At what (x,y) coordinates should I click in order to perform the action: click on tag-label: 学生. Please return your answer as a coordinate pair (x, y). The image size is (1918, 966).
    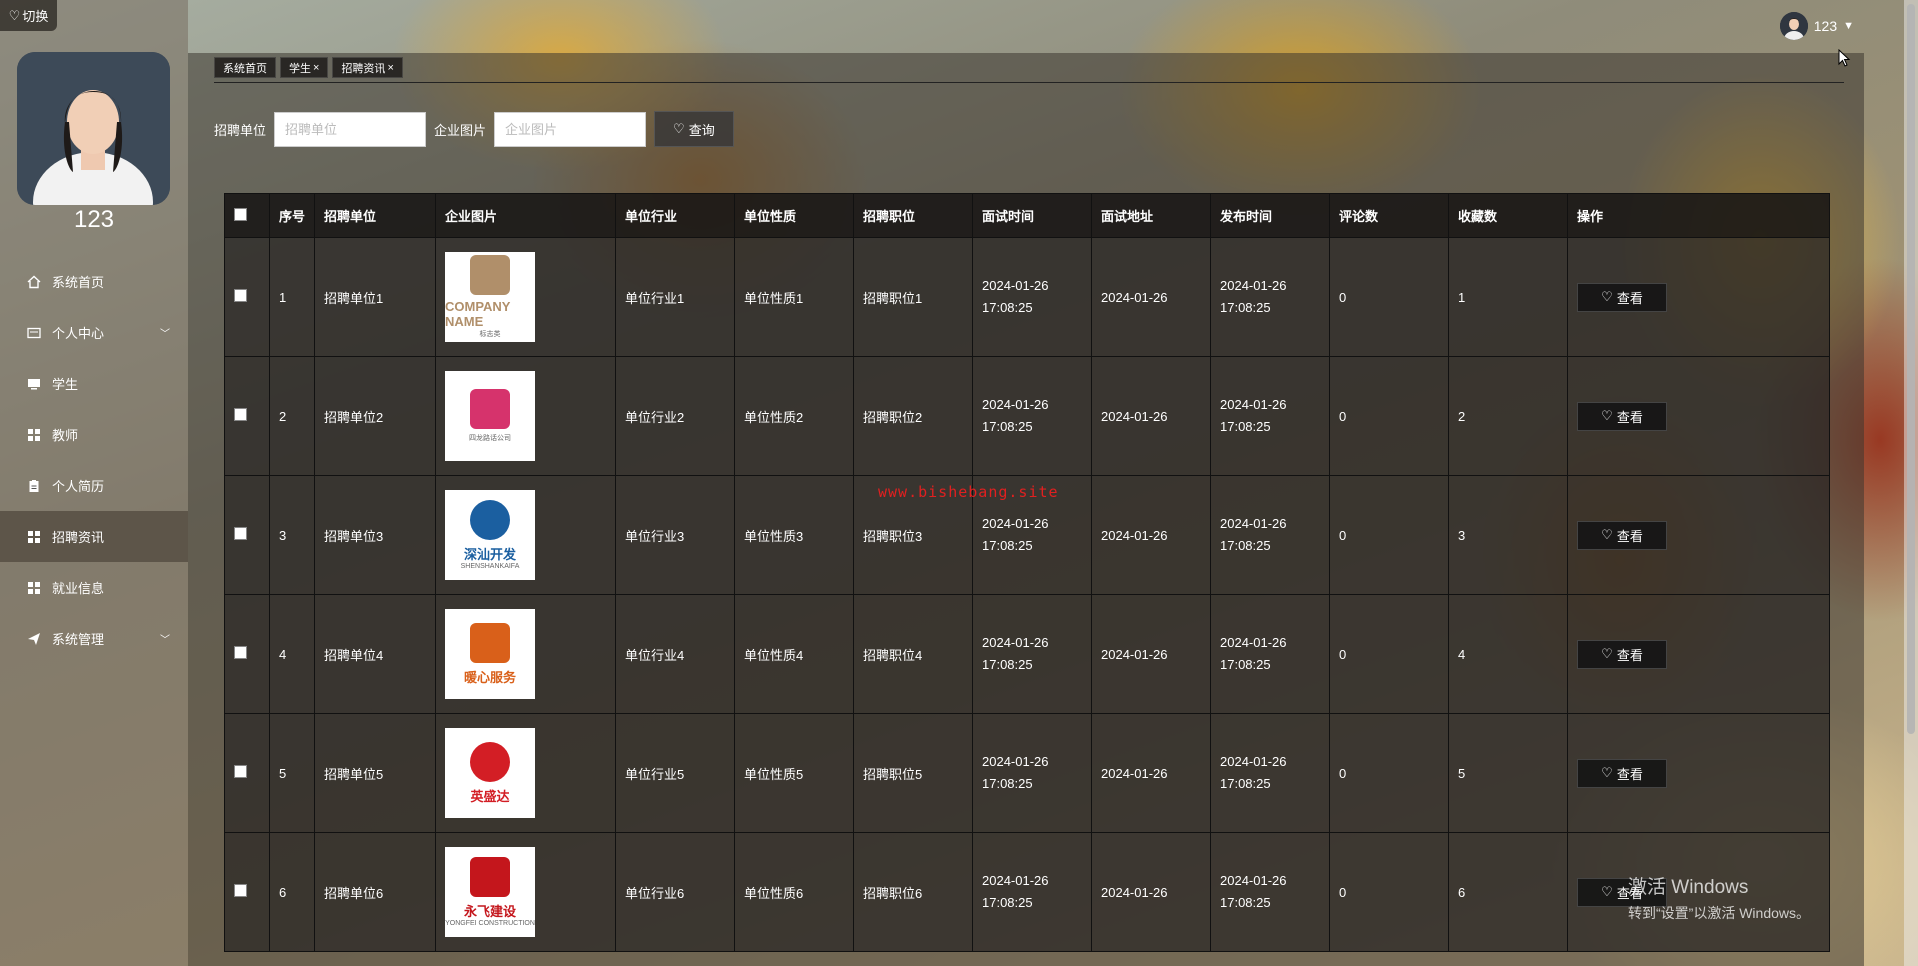
    Looking at the image, I should click on (300, 68).